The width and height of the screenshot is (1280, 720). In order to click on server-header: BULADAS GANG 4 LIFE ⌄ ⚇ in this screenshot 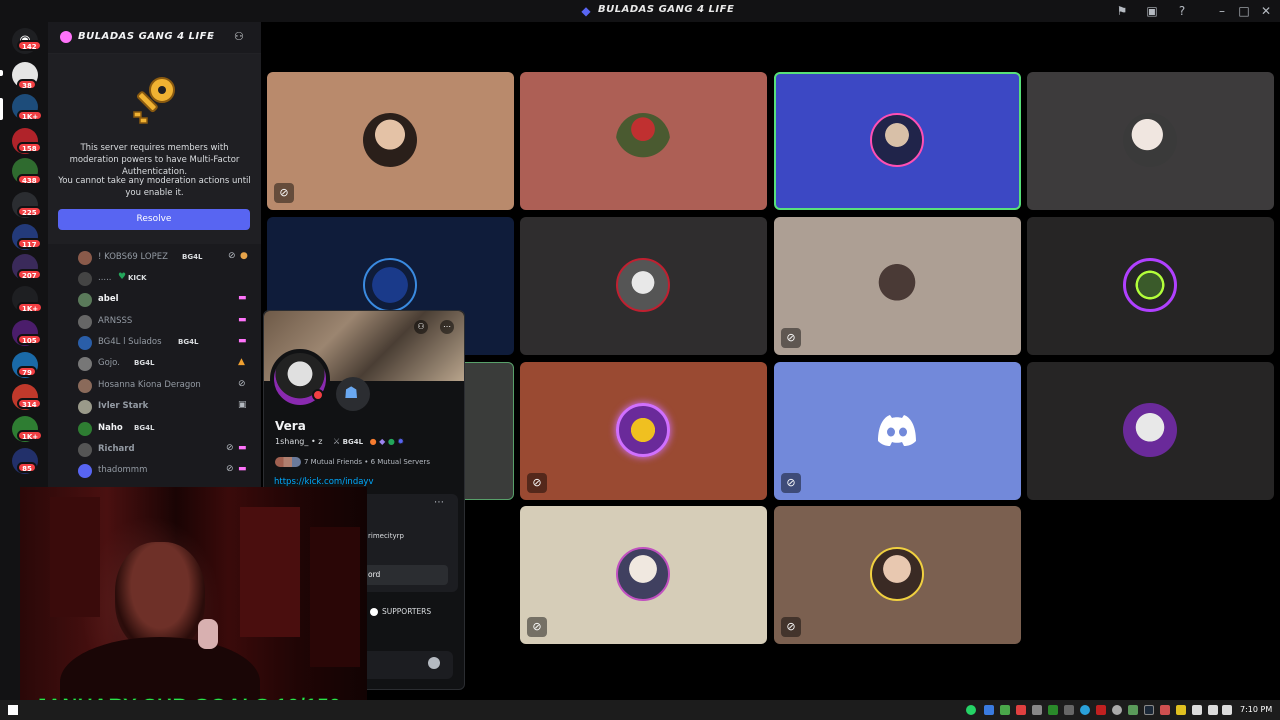, I will do `click(154, 38)`.